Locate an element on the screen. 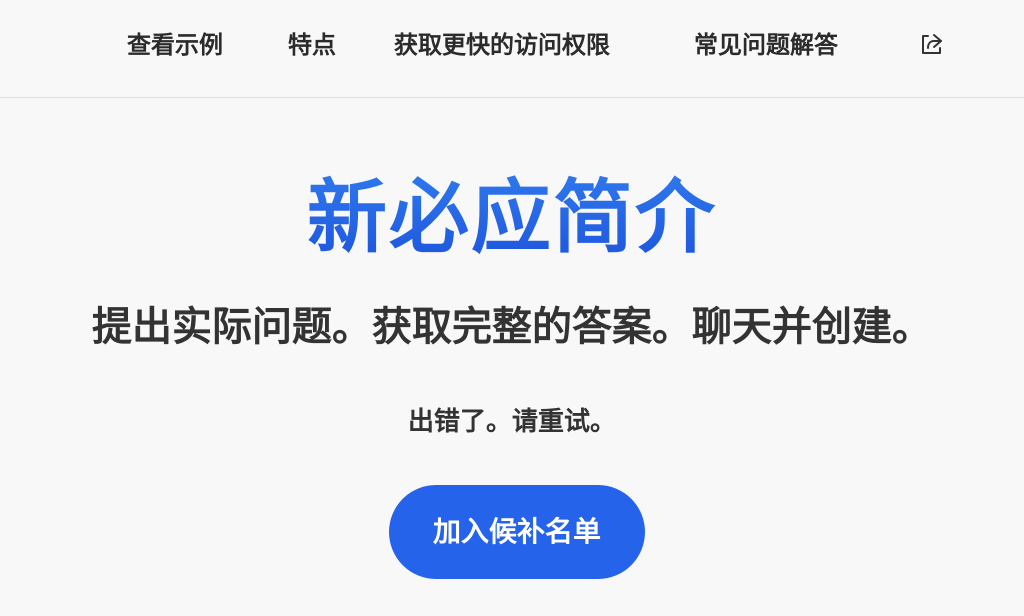  nav-link-features: 特点 is located at coordinates (312, 45).